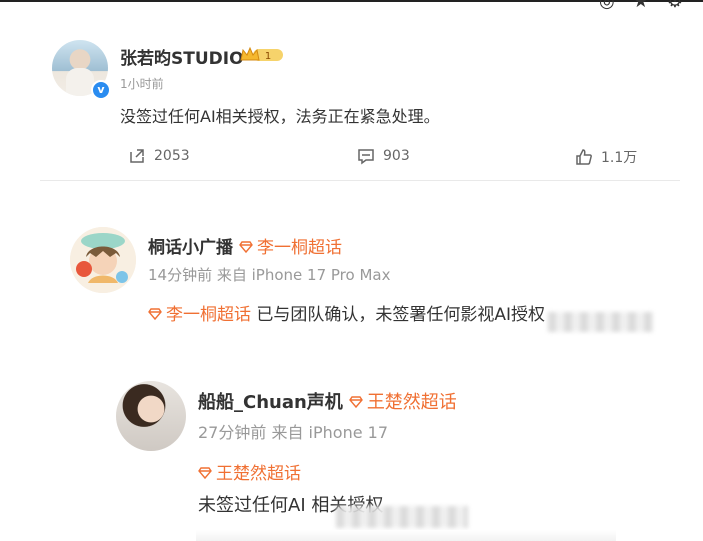 The image size is (703, 541). Describe the element at coordinates (401, 315) in the screenshot. I see `comment-body: 已与团队确认，未签署任何影视AI授权` at that location.